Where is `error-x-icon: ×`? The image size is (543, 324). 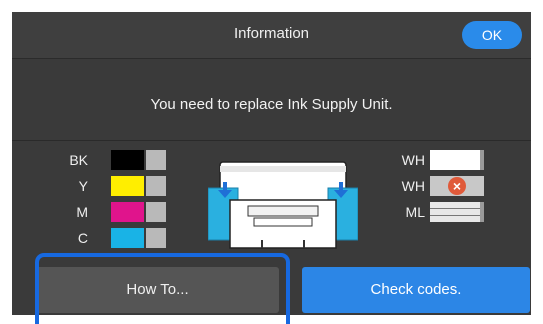
error-x-icon: × is located at coordinates (457, 186).